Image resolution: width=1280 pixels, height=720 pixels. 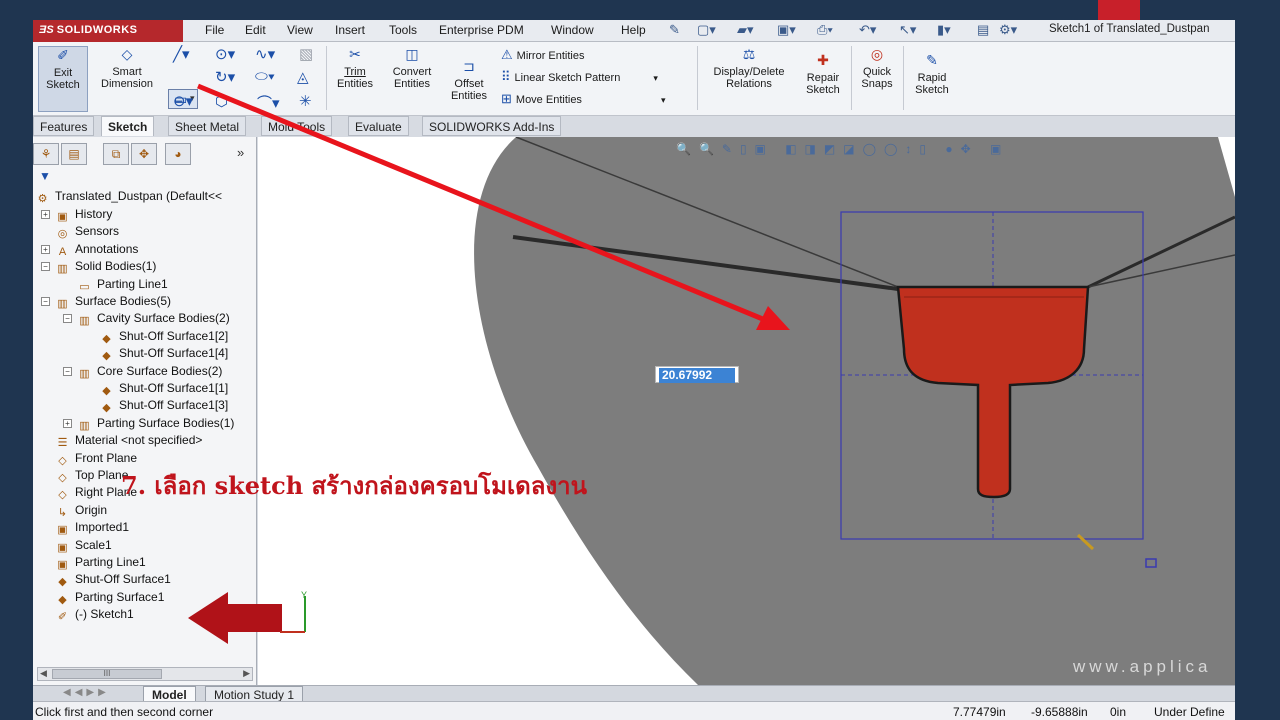 I want to click on scroll-right-icon: ▶, so click(x=246, y=673).